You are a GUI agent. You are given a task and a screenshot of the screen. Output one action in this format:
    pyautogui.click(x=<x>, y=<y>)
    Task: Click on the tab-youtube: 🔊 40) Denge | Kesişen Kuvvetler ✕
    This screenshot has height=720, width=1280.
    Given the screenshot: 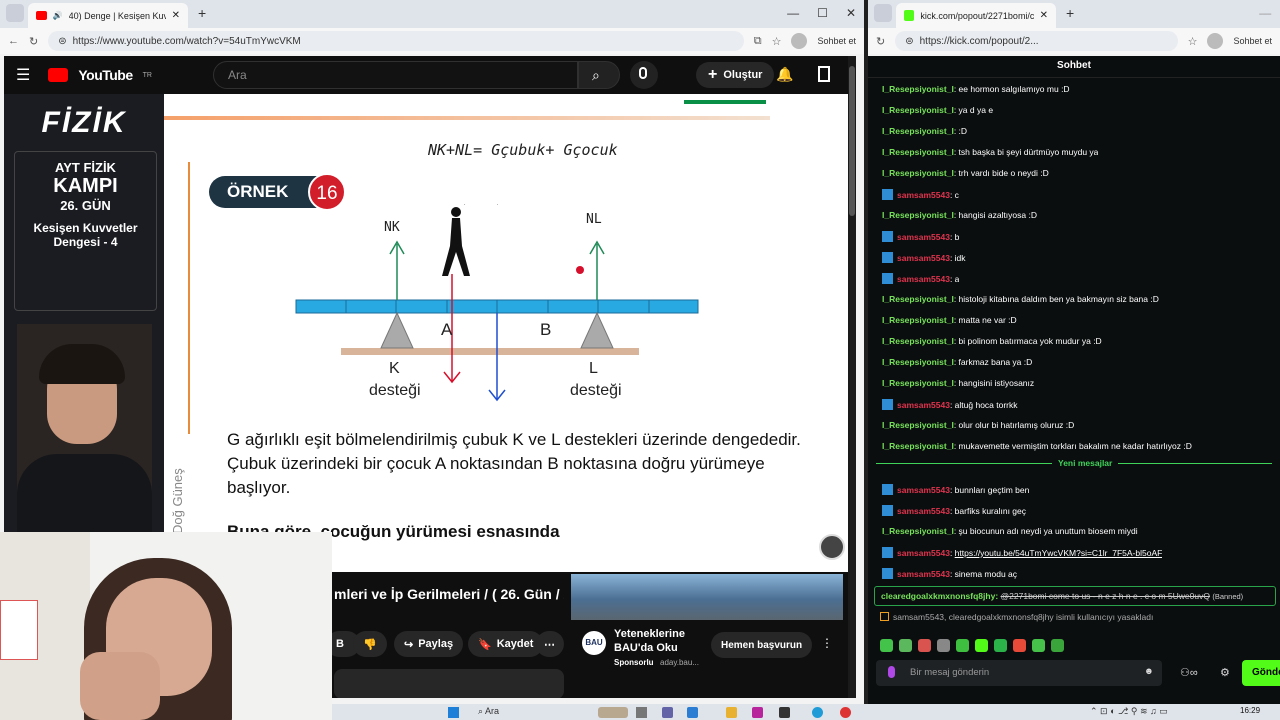 What is the action you would take?
    pyautogui.click(x=108, y=15)
    